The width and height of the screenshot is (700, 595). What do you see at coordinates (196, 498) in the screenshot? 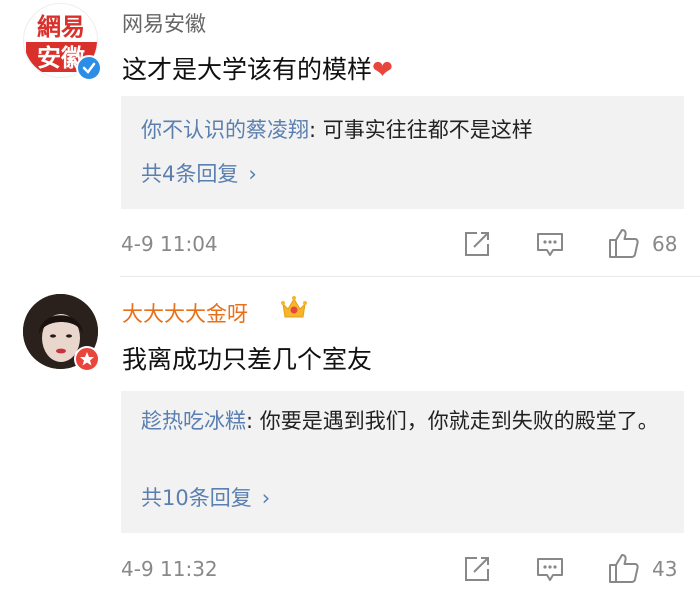
I see `reply-count-label: 共10条回复` at bounding box center [196, 498].